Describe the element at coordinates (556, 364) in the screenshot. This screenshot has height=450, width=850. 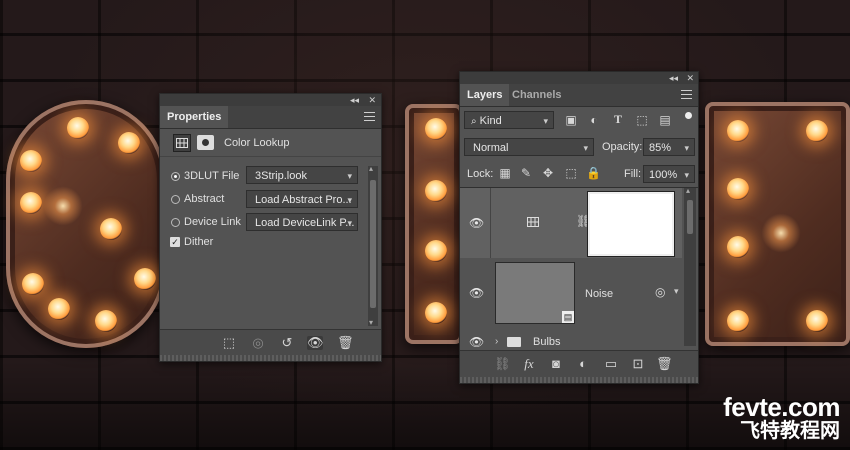
I see `add-mask-icon: ◙` at that location.